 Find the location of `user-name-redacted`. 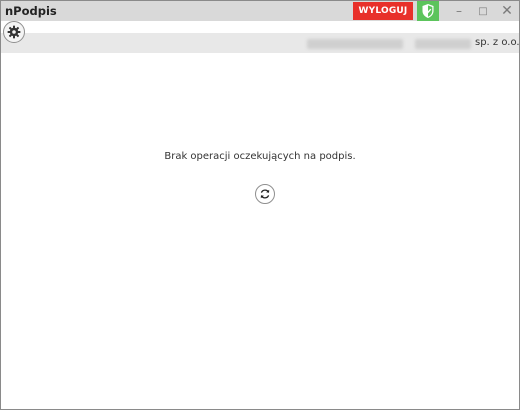

user-name-redacted is located at coordinates (355, 44).